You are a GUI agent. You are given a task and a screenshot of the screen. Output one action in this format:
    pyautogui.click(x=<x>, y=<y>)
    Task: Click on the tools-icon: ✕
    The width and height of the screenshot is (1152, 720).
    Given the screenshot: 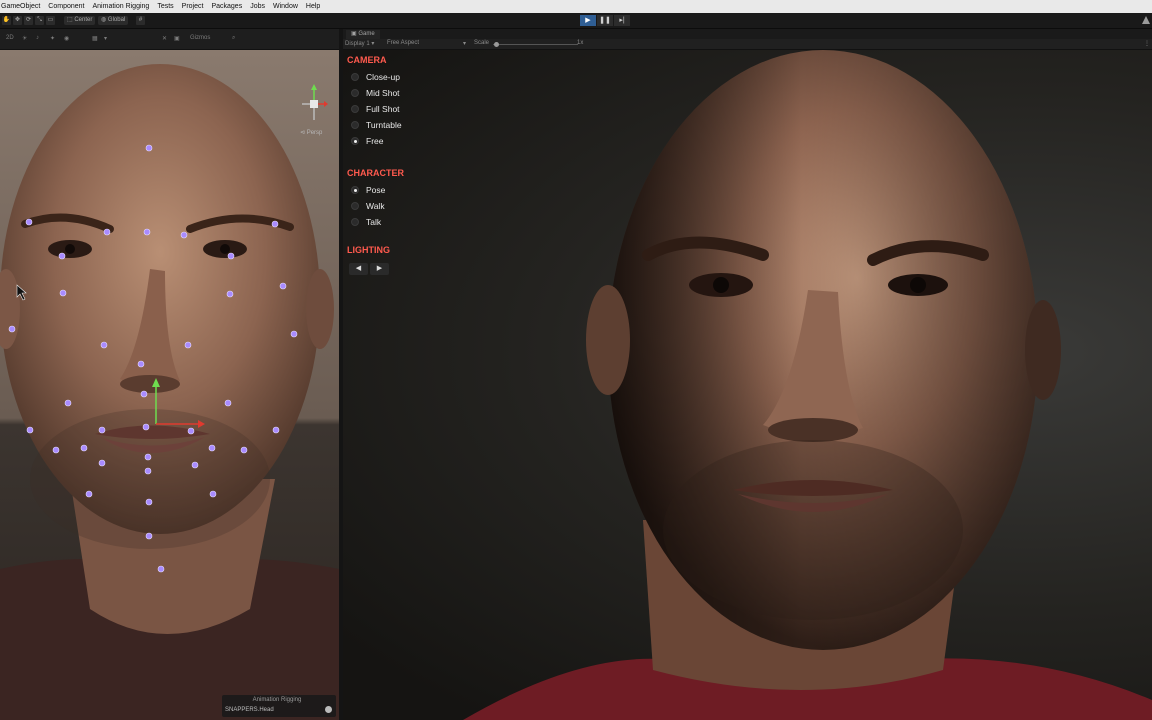 What is the action you would take?
    pyautogui.click(x=164, y=38)
    